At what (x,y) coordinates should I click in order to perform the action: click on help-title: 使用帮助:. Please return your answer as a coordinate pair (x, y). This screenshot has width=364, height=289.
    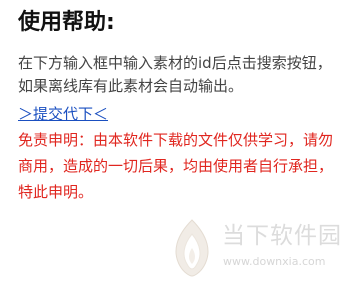
    Looking at the image, I should click on (66, 22).